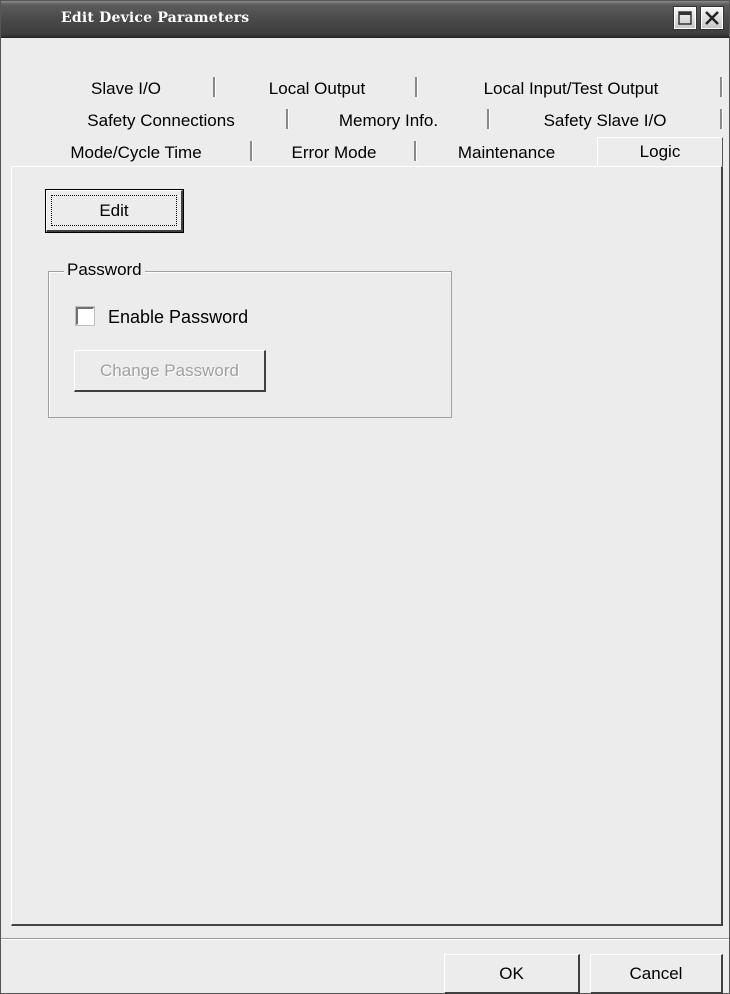 The image size is (730, 994). I want to click on tab-maintenance: Maintenance, so click(506, 153).